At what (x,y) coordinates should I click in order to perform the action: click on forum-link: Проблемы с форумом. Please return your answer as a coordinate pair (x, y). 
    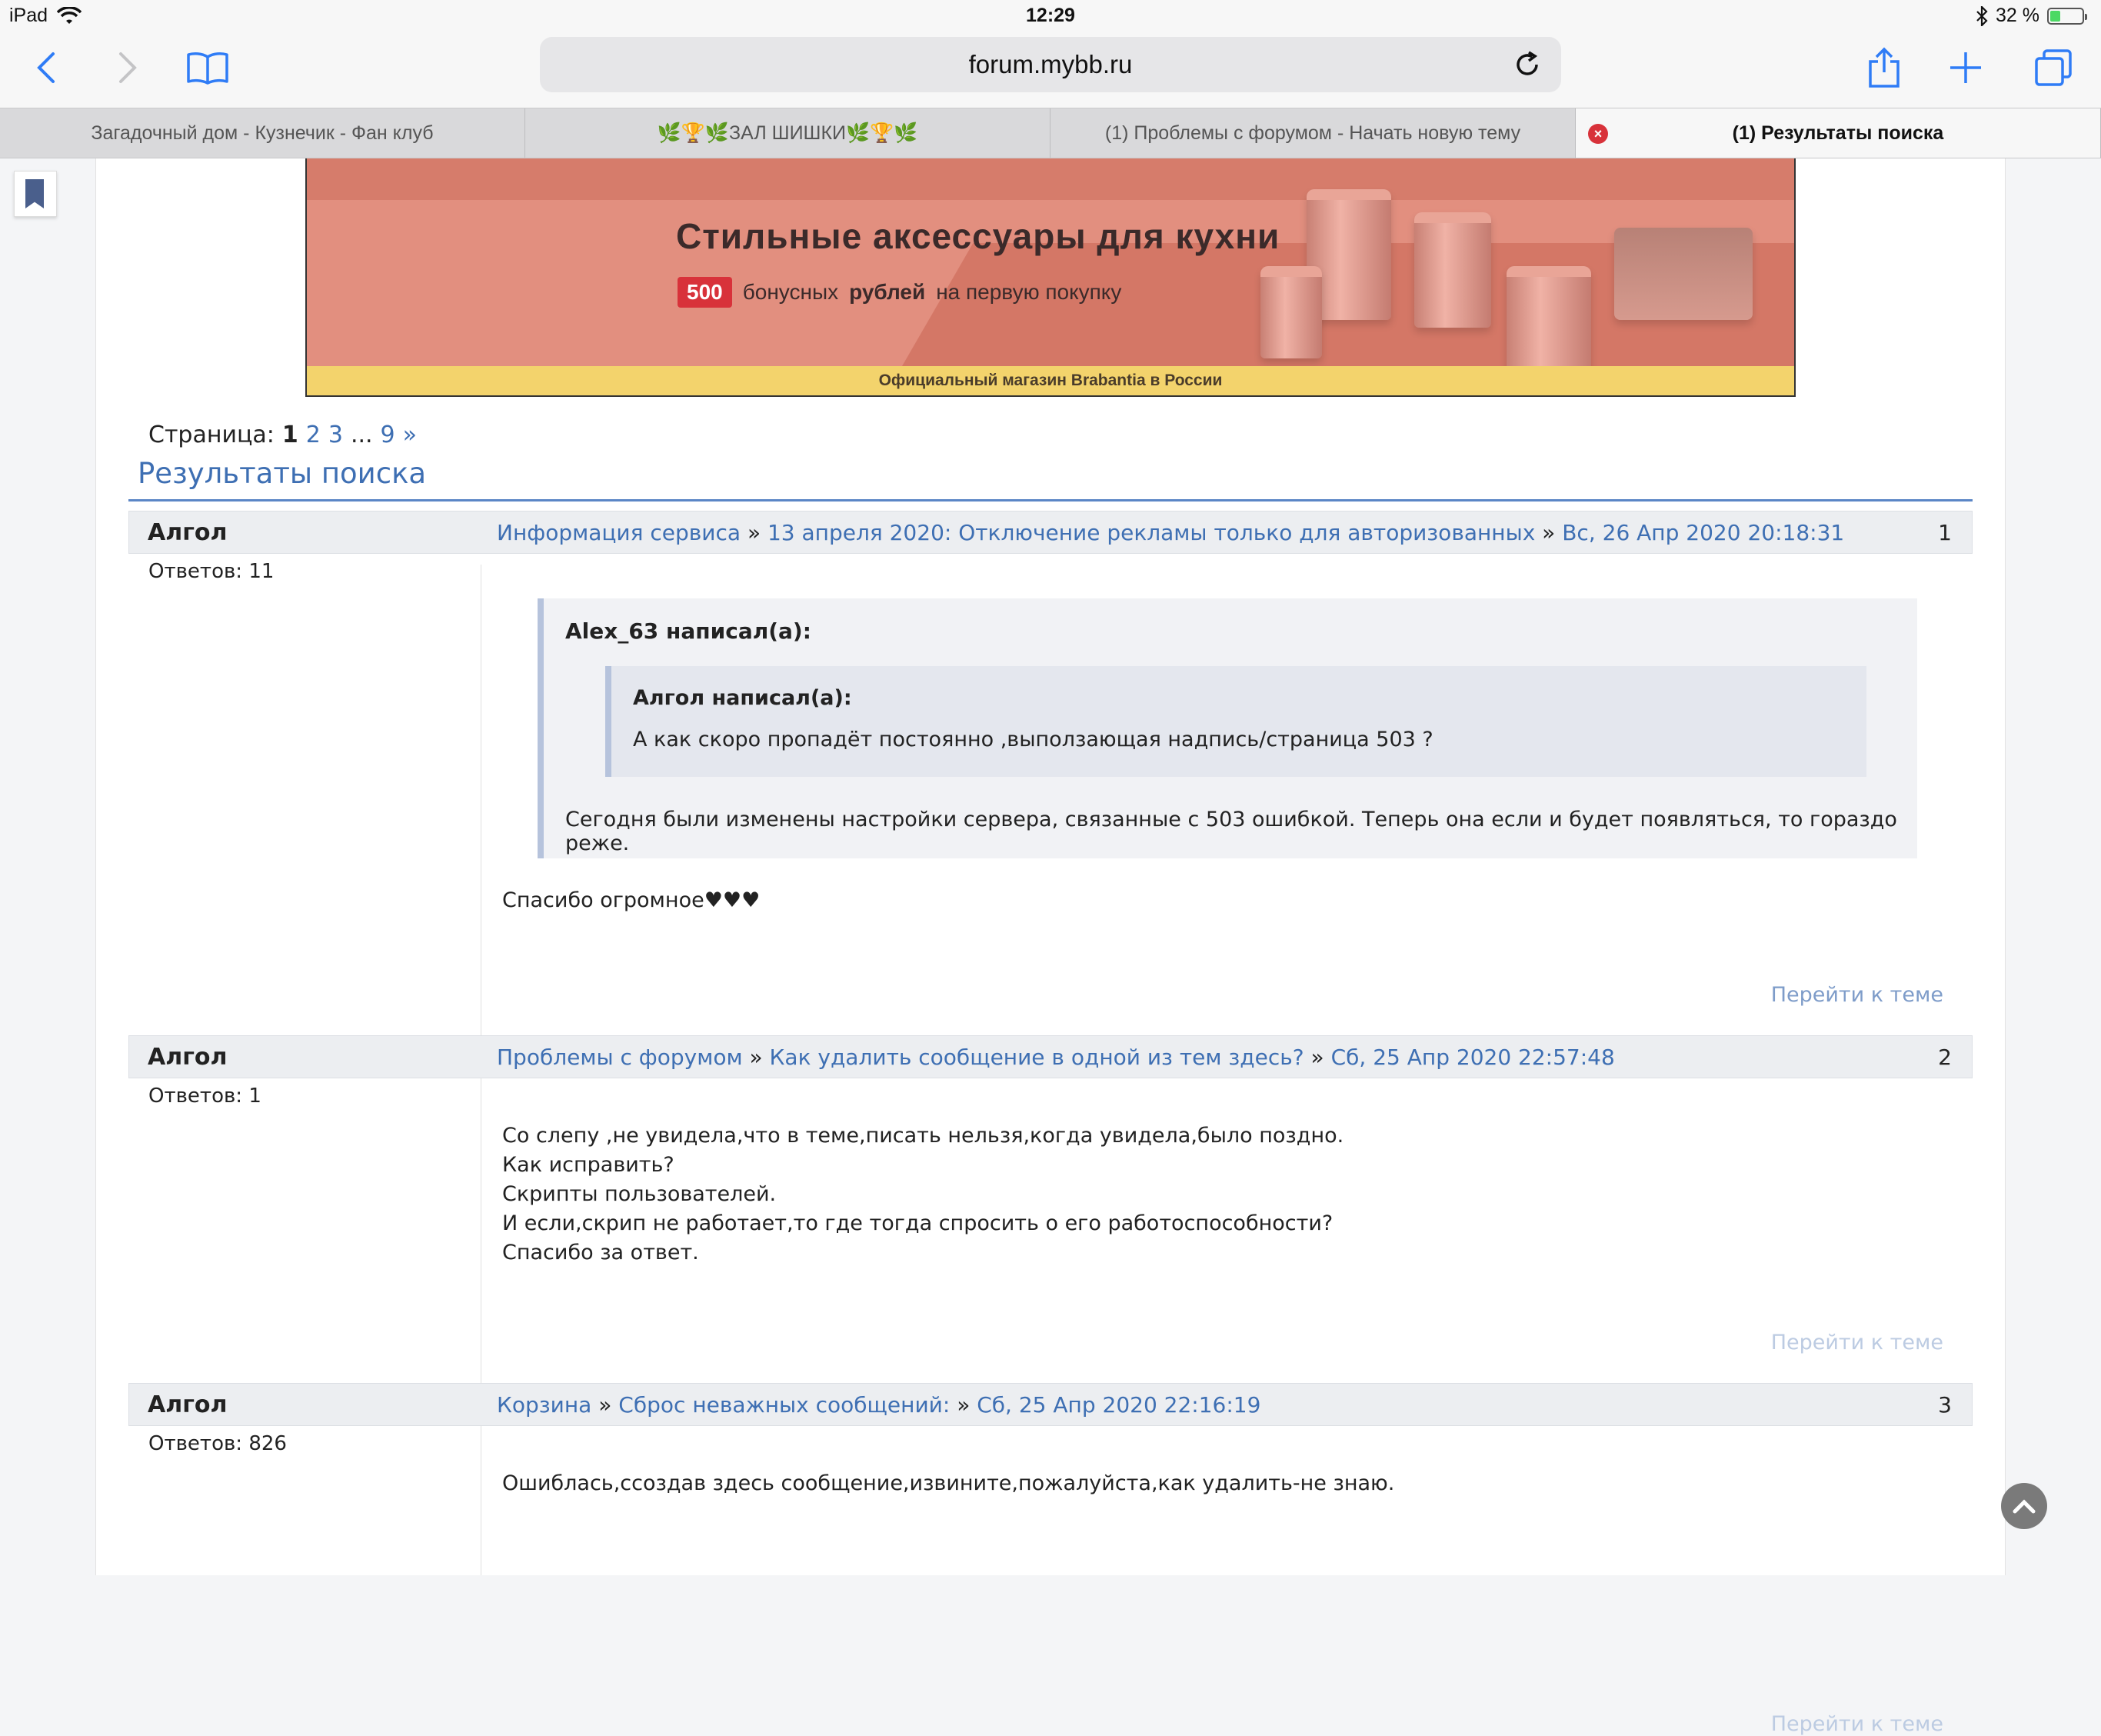
    Looking at the image, I should click on (620, 1057).